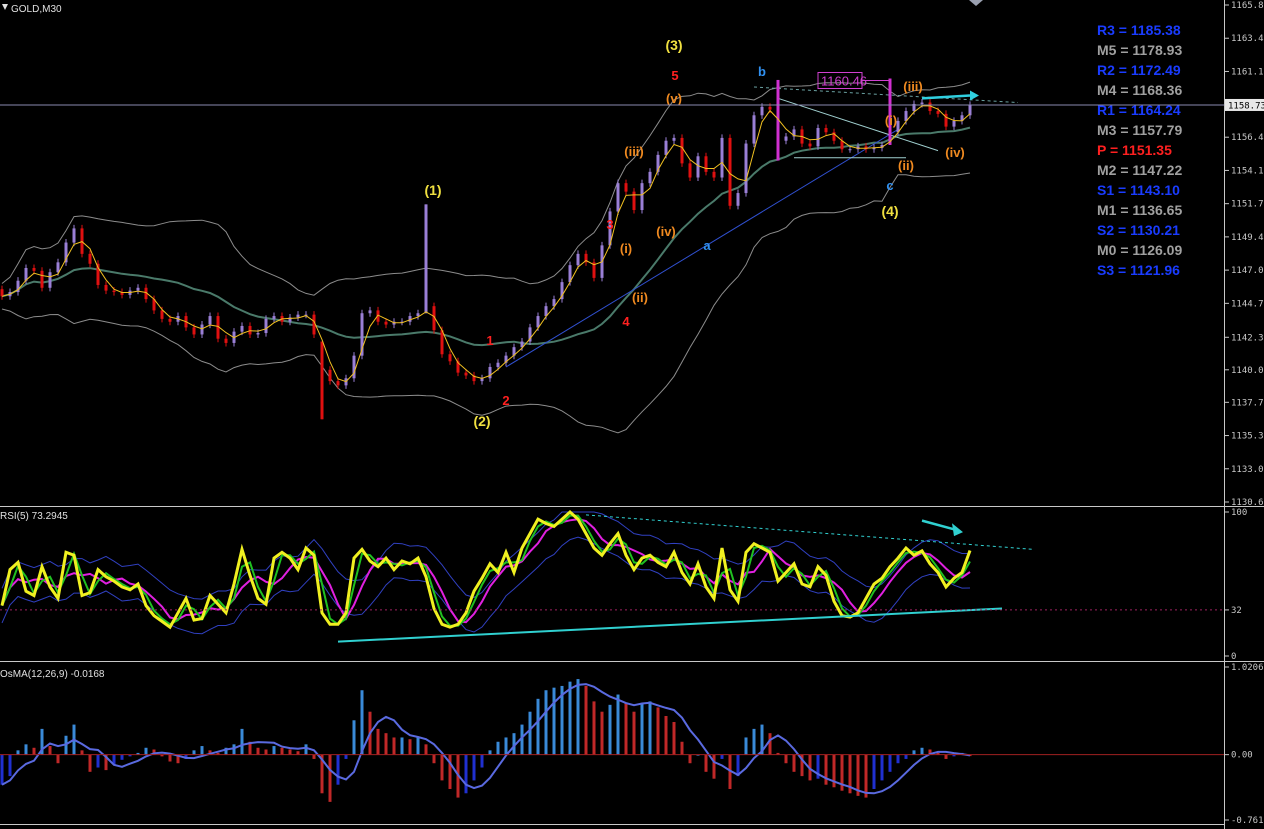 This screenshot has height=829, width=1264. I want to click on pivot-level: M1 = 1136.65, so click(1139, 210).